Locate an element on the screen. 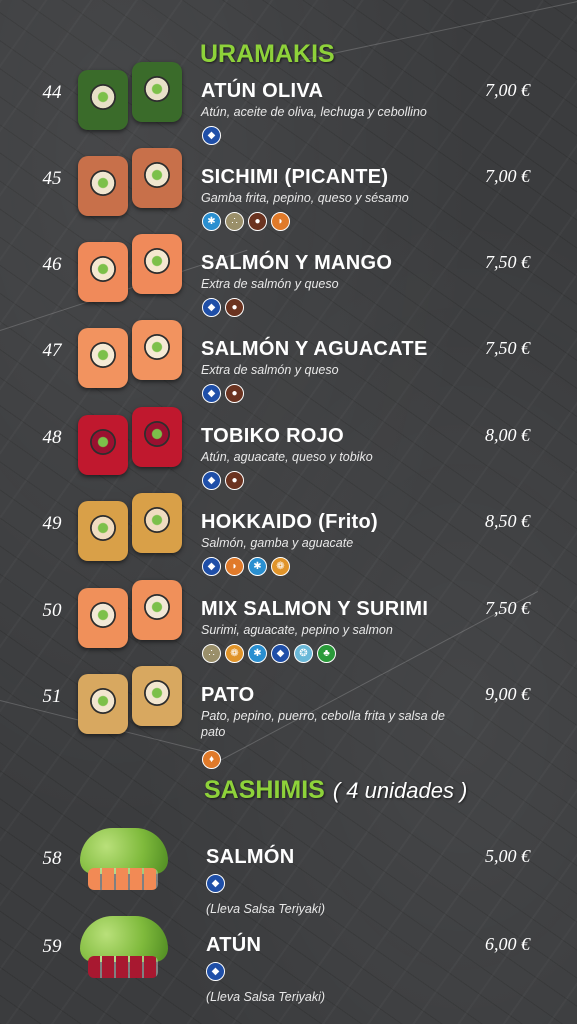  item-number: 51 is located at coordinates (52, 696).